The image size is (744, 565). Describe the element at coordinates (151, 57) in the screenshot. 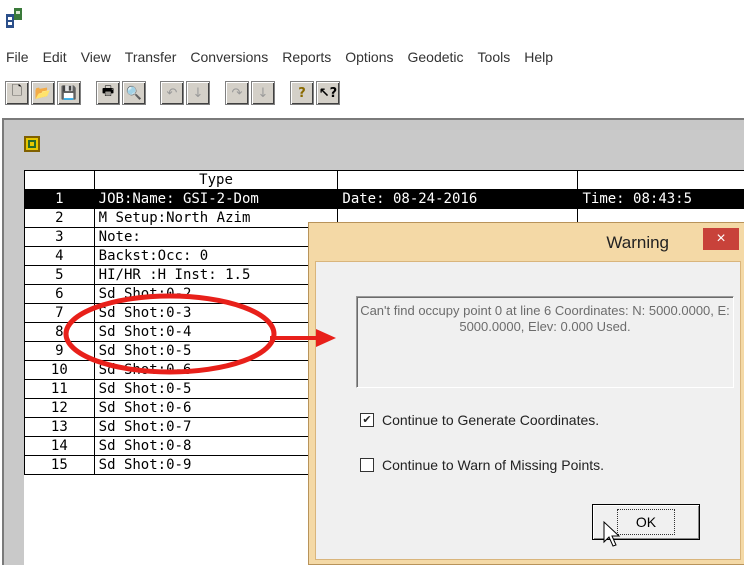

I see `menu-transfer: Transfer` at that location.